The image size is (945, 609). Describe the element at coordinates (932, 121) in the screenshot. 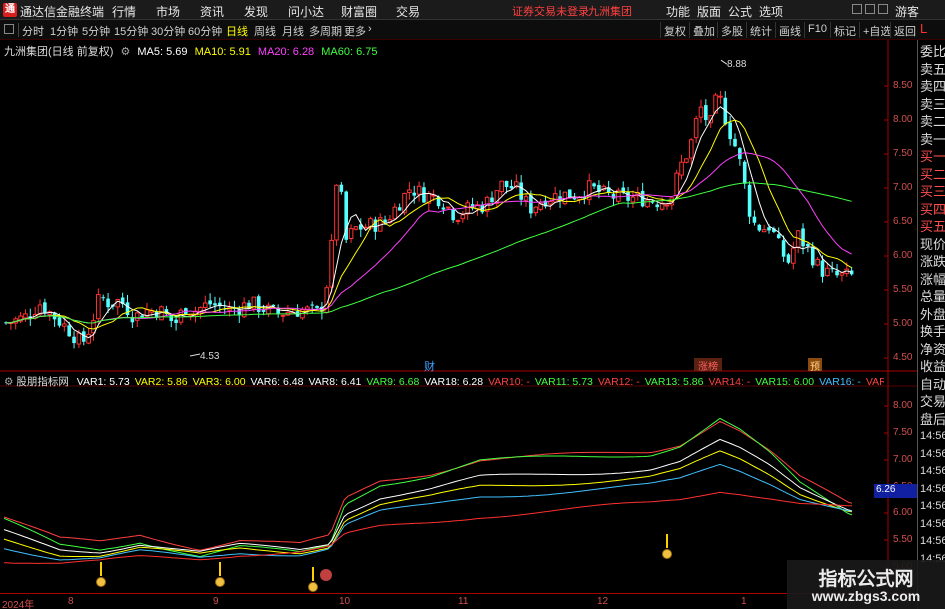

I see `side-panel-item: 卖二` at that location.